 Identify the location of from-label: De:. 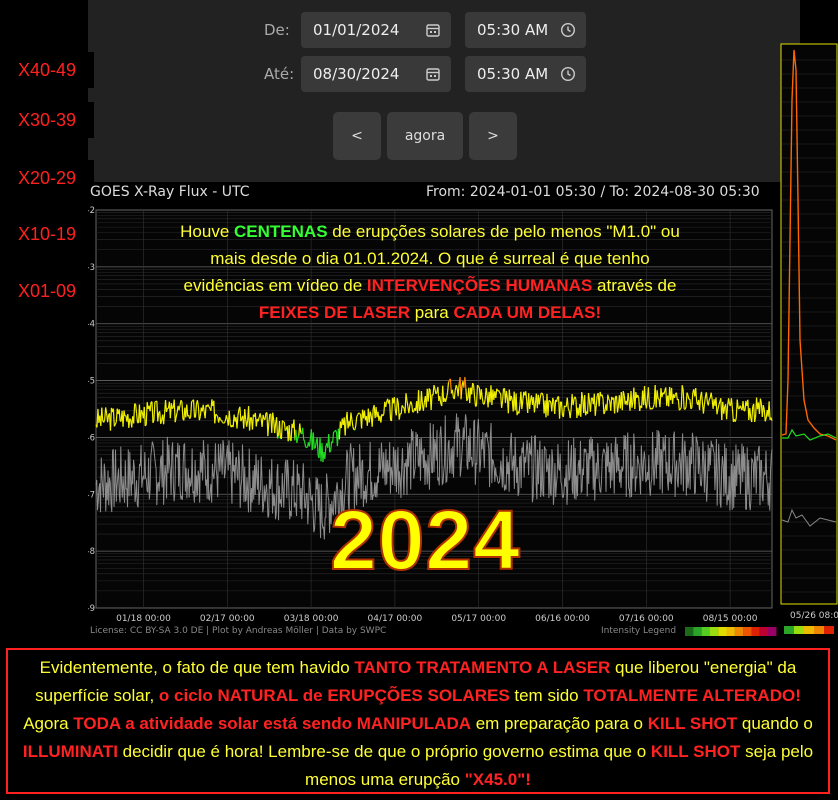
(277, 30).